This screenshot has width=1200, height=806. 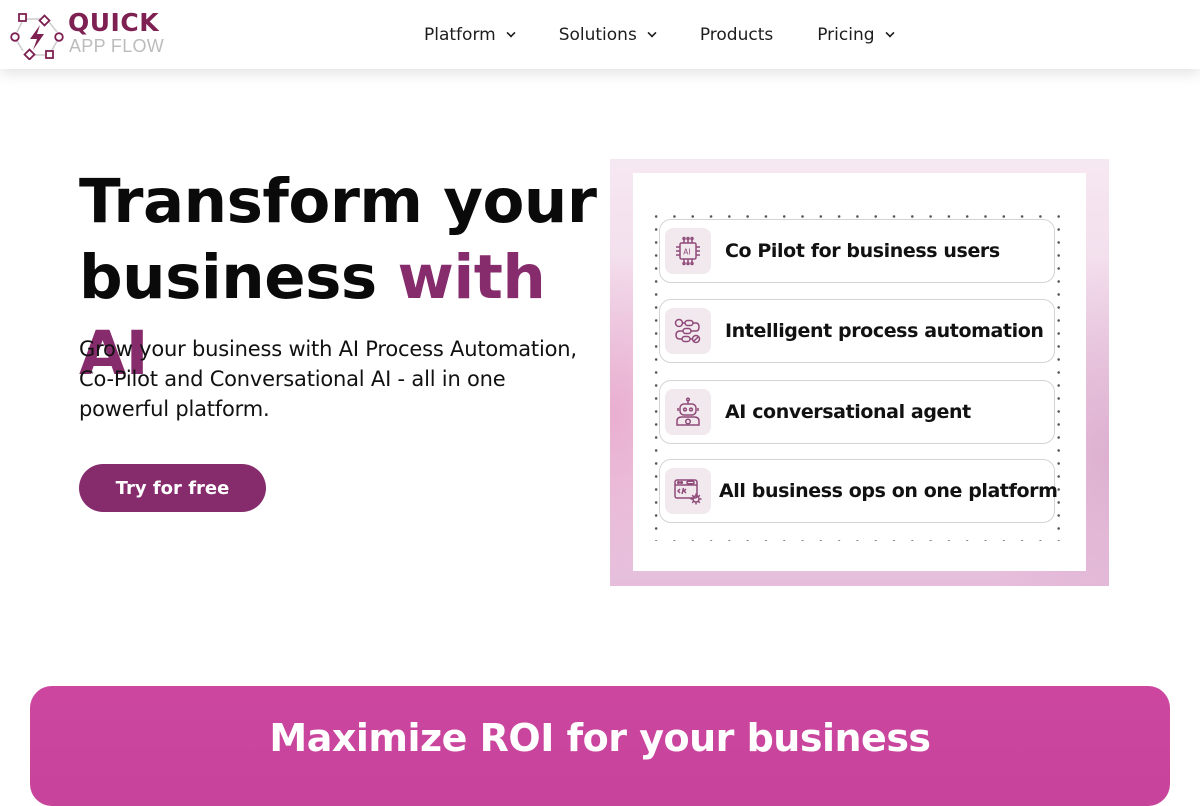 What do you see at coordinates (460, 35) in the screenshot?
I see `nav-label: Platform` at bounding box center [460, 35].